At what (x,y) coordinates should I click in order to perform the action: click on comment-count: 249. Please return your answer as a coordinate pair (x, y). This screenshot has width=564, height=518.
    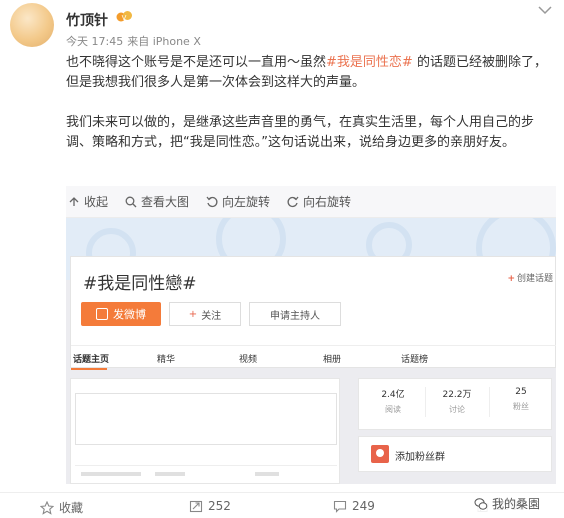
    Looking at the image, I should click on (363, 506).